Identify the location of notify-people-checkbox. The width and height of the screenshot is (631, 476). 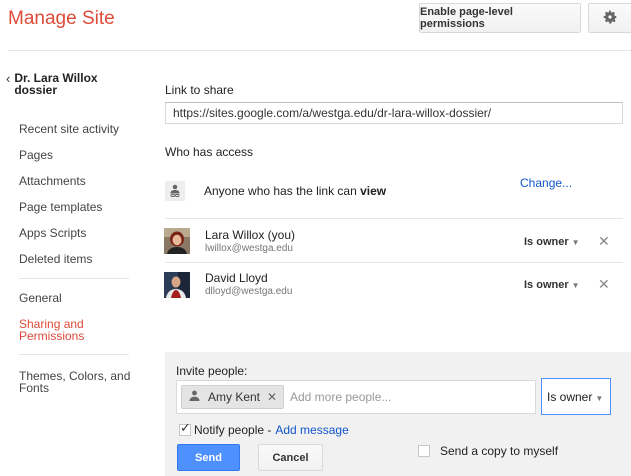
(185, 428).